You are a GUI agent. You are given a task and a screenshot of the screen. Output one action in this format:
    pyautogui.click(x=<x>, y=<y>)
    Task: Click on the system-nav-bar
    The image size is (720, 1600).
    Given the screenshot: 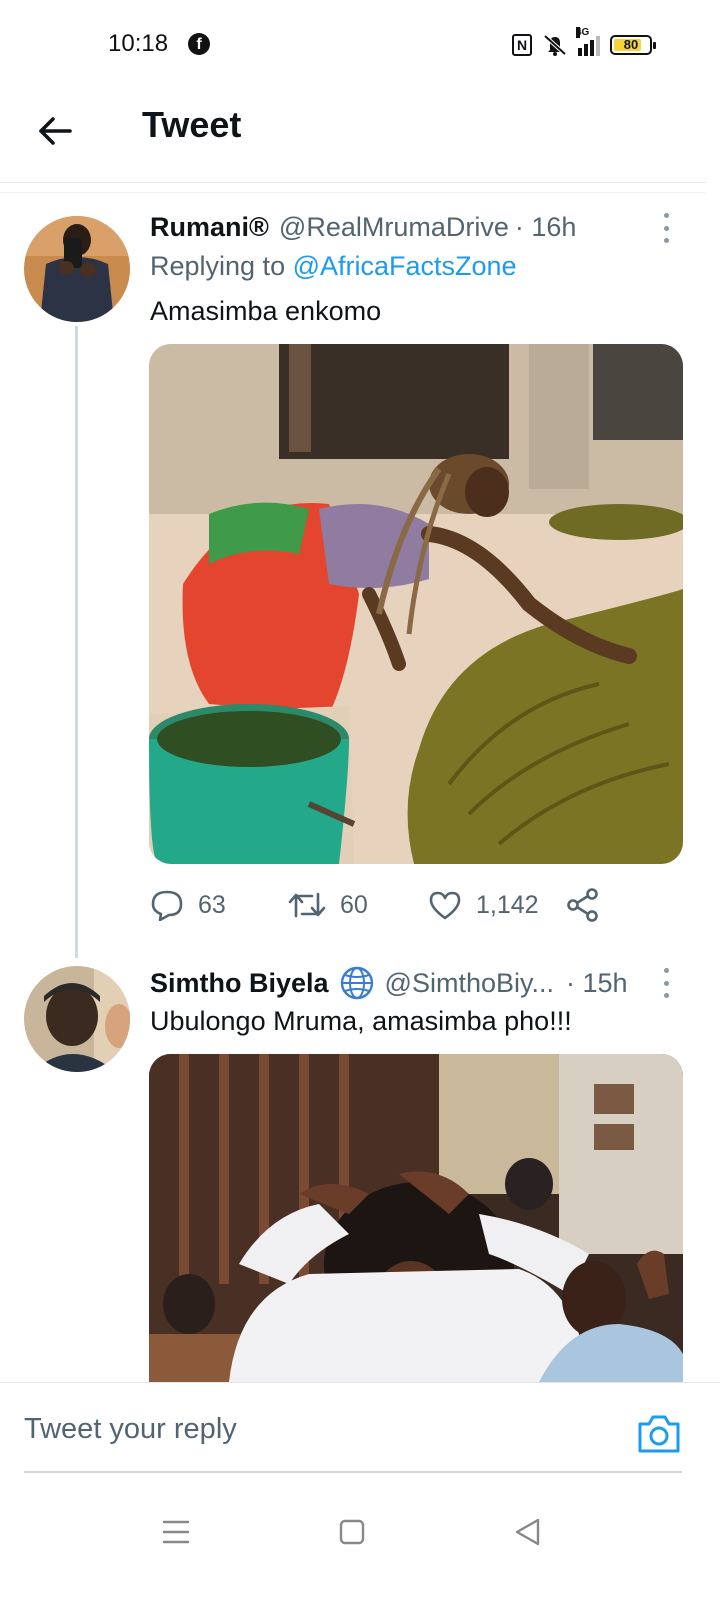 What is the action you would take?
    pyautogui.click(x=360, y=1545)
    